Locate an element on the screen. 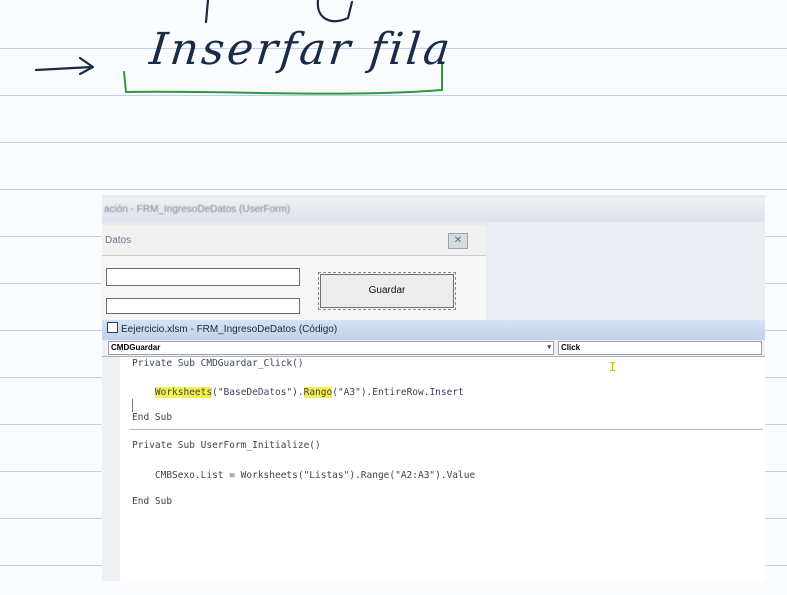 This screenshot has width=787, height=595. code-line-sub1-header: Private Sub CMDGuardar_Click() is located at coordinates (218, 363).